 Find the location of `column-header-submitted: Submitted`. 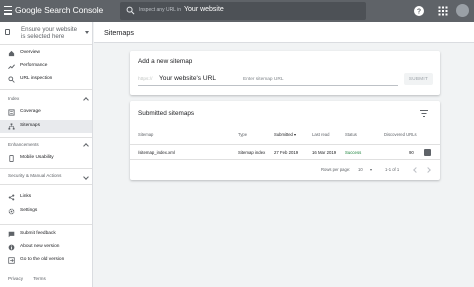

column-header-submitted: Submitted is located at coordinates (285, 134).